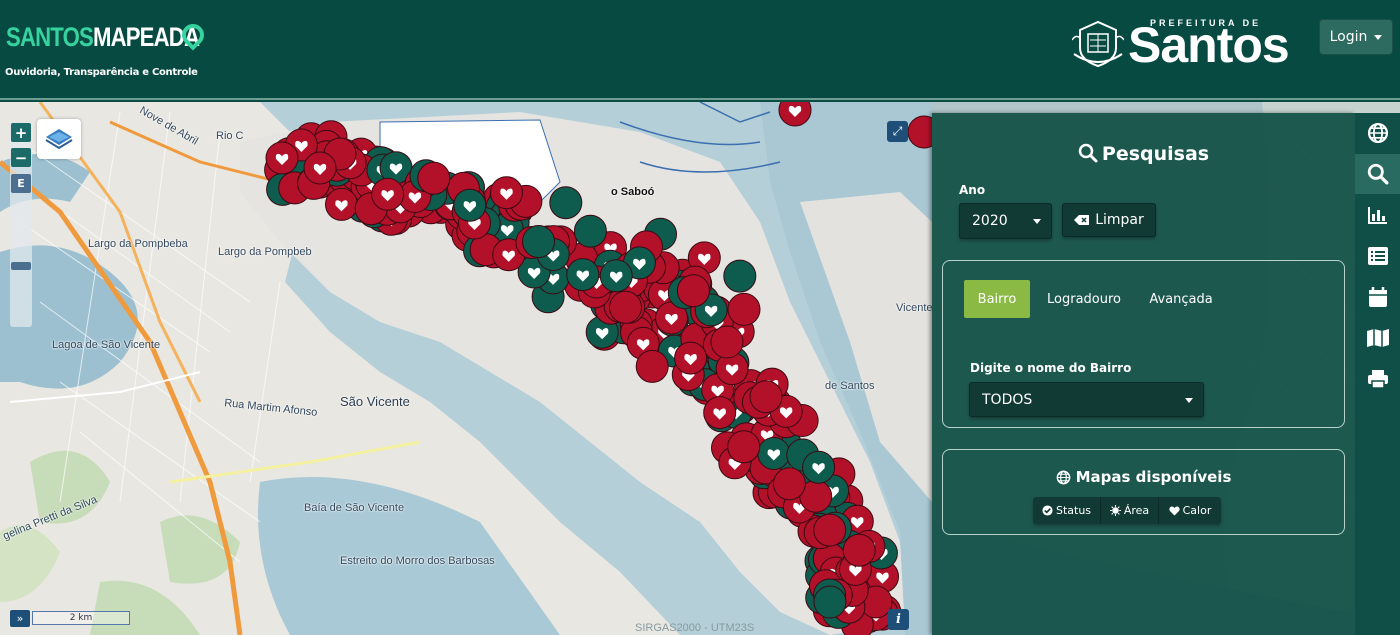  I want to click on heat-map-button: Calor, so click(1190, 510).